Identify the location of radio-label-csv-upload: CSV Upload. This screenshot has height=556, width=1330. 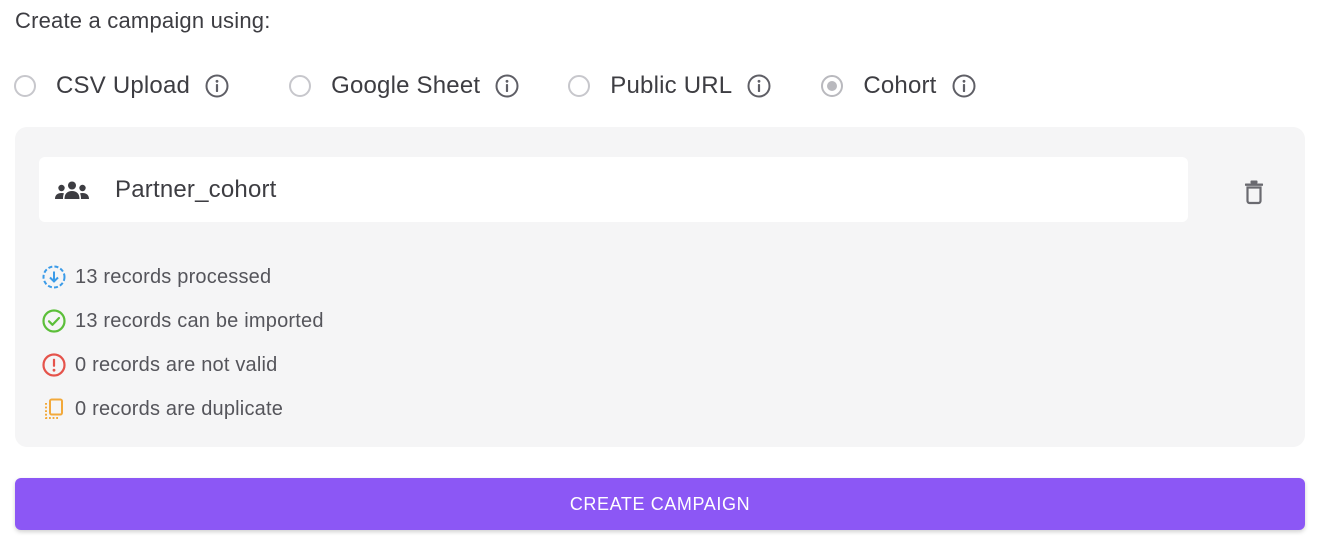
(123, 85).